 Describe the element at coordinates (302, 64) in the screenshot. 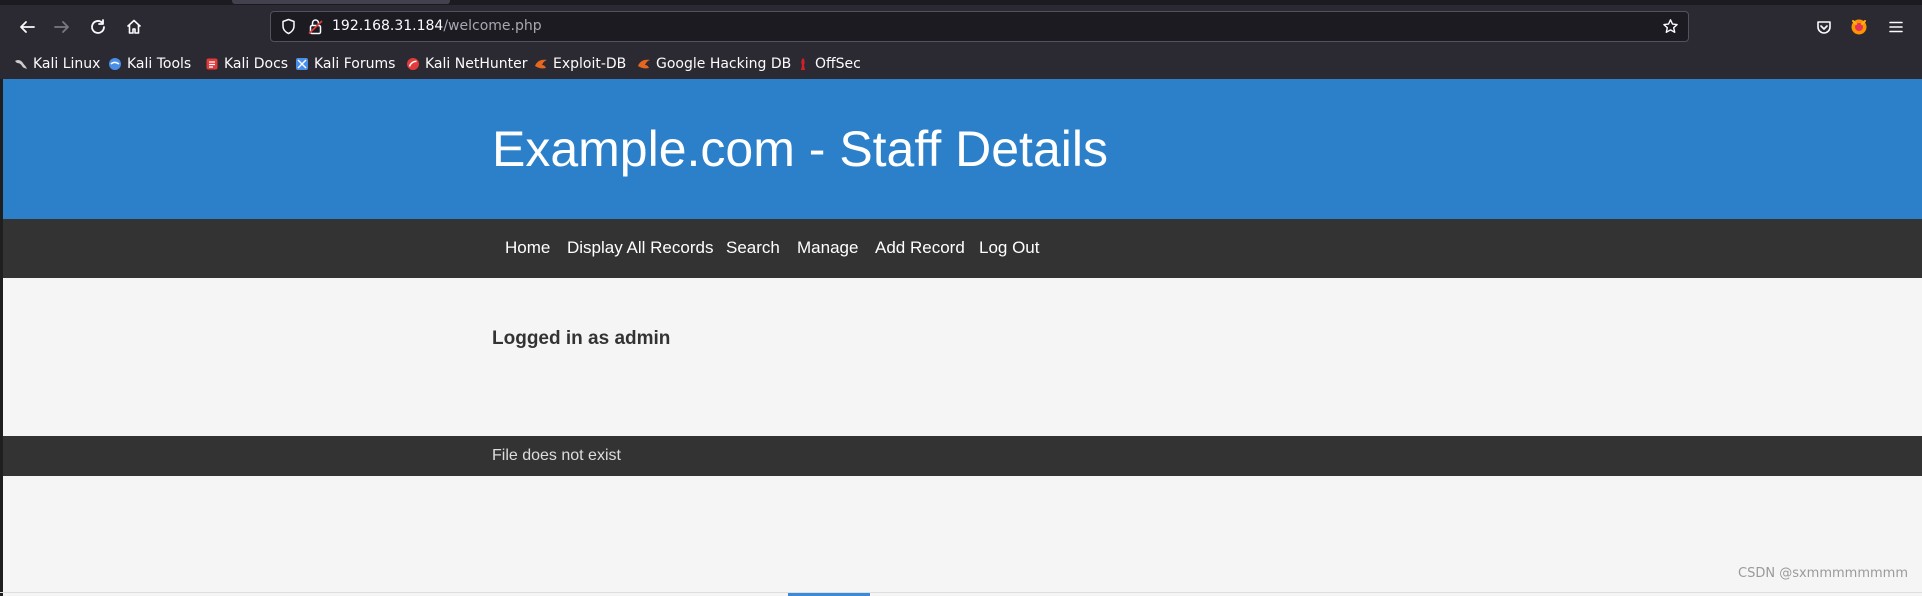

I see `kali-forums-icon` at that location.